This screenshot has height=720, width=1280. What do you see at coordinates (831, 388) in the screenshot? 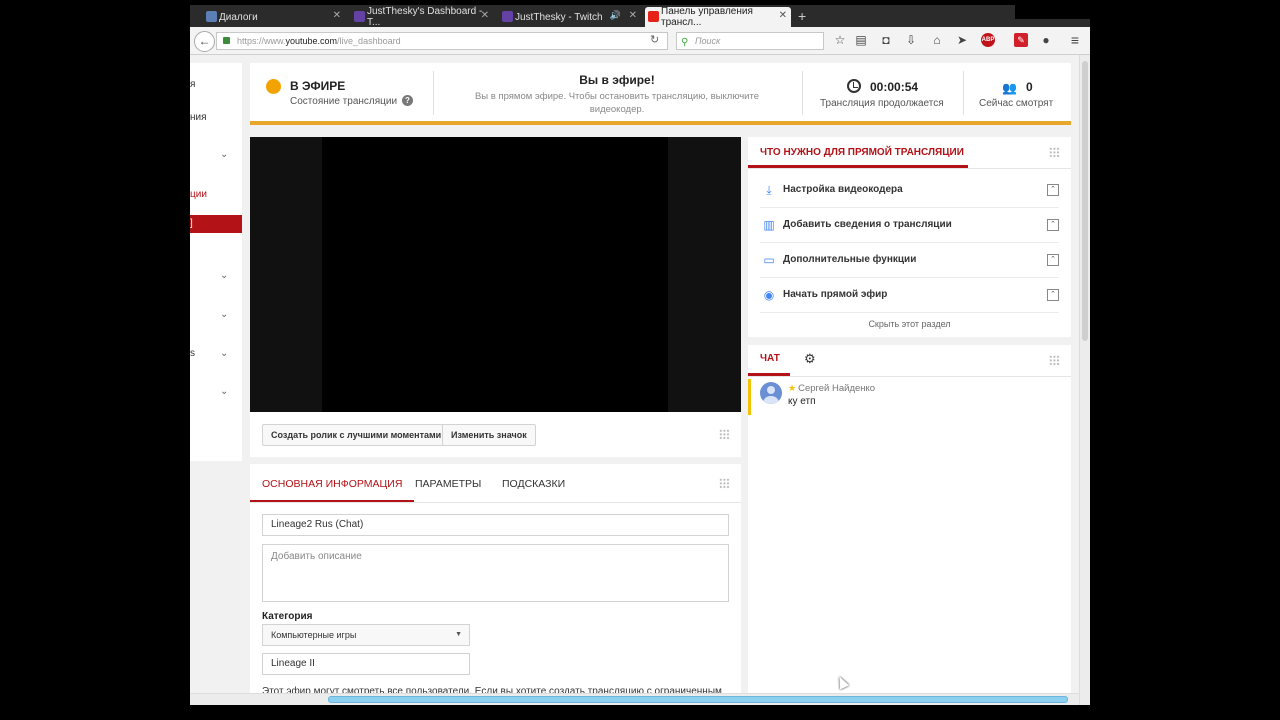
I see `chat-author: ★ Сергей Найденко` at bounding box center [831, 388].